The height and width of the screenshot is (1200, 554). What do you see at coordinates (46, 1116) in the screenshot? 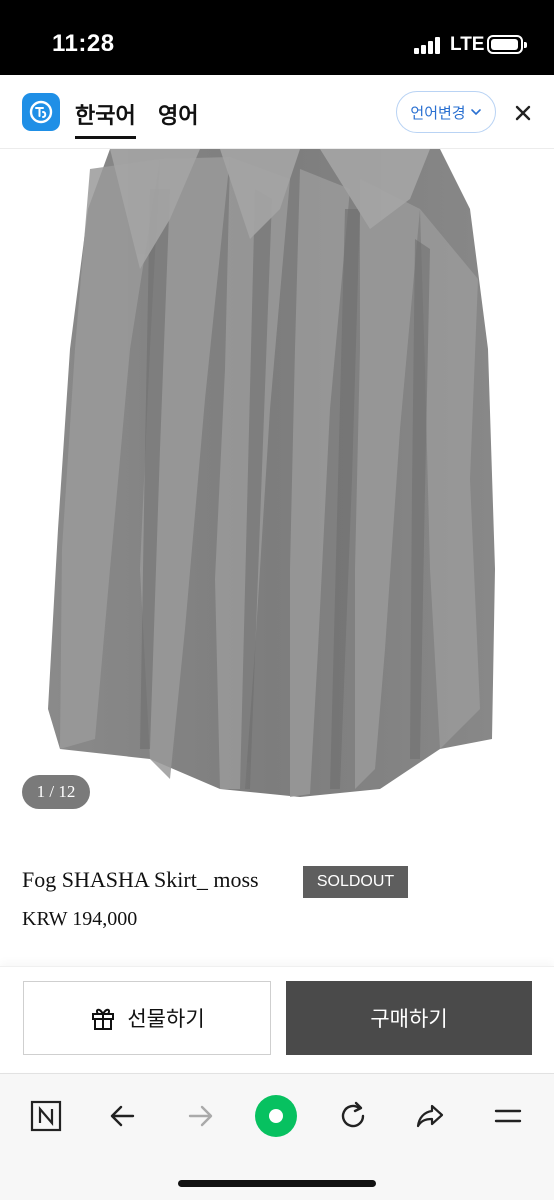
I see `naver-n-icon` at bounding box center [46, 1116].